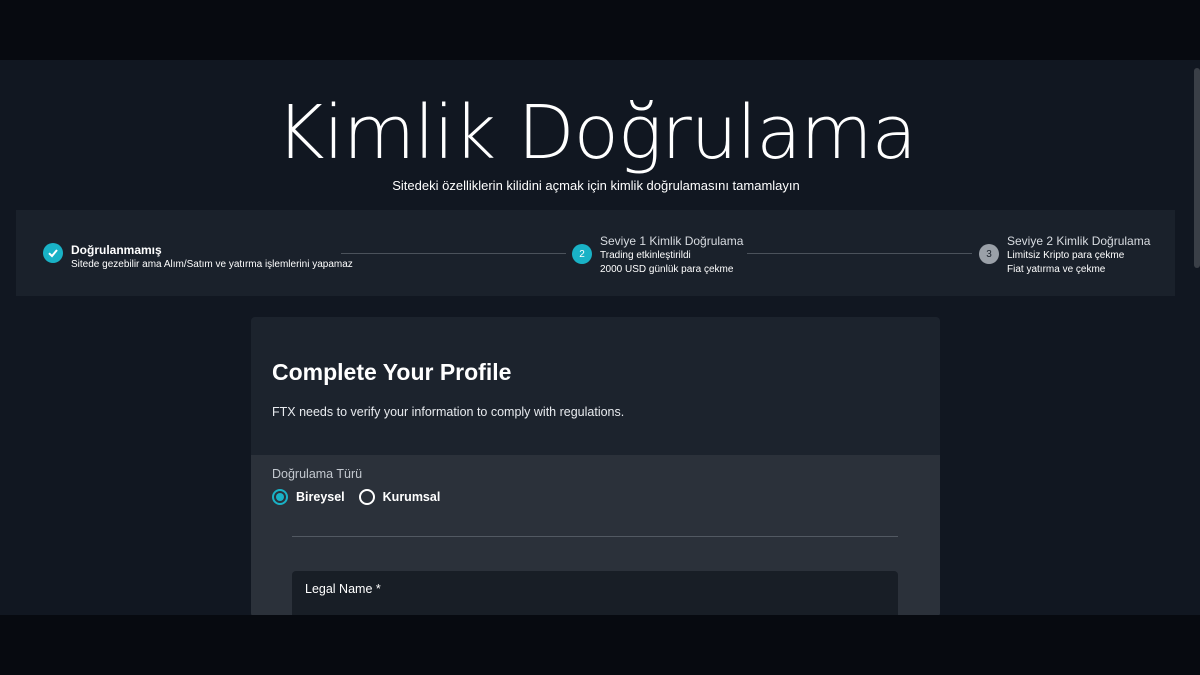  Describe the element at coordinates (280, 497) in the screenshot. I see `radio-checked-icon` at that location.